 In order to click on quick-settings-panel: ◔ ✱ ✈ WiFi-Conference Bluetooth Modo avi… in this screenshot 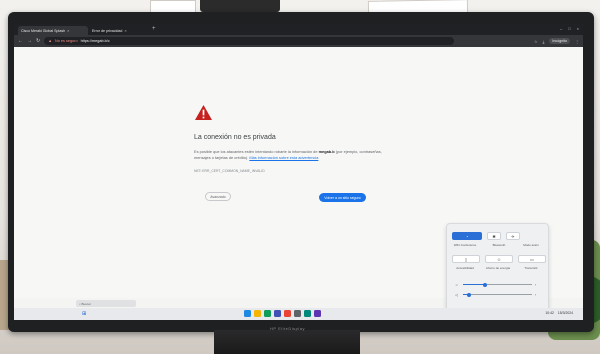, I will do `click(497, 269)`.